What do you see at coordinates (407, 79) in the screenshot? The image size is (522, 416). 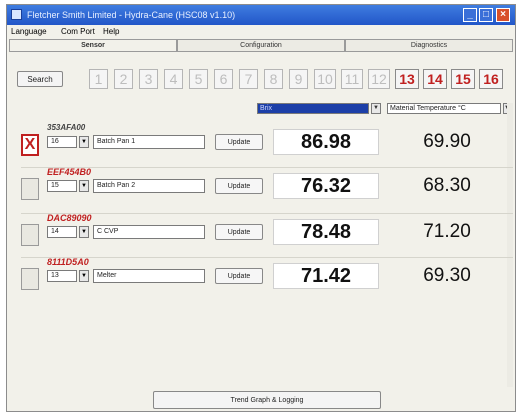 I see `channel-button-13: 13` at bounding box center [407, 79].